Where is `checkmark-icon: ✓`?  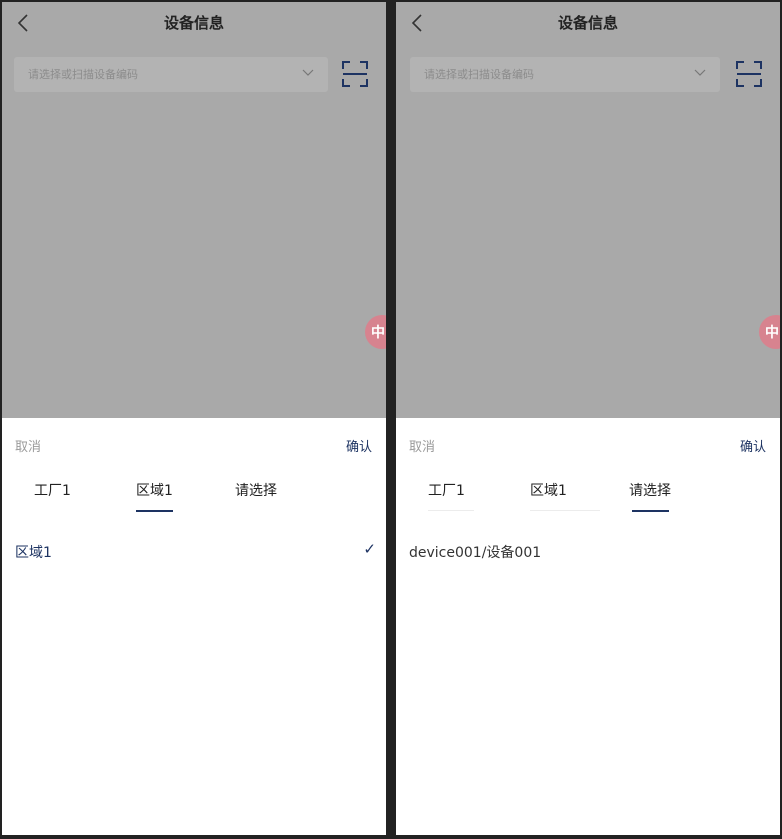 checkmark-icon: ✓ is located at coordinates (369, 549).